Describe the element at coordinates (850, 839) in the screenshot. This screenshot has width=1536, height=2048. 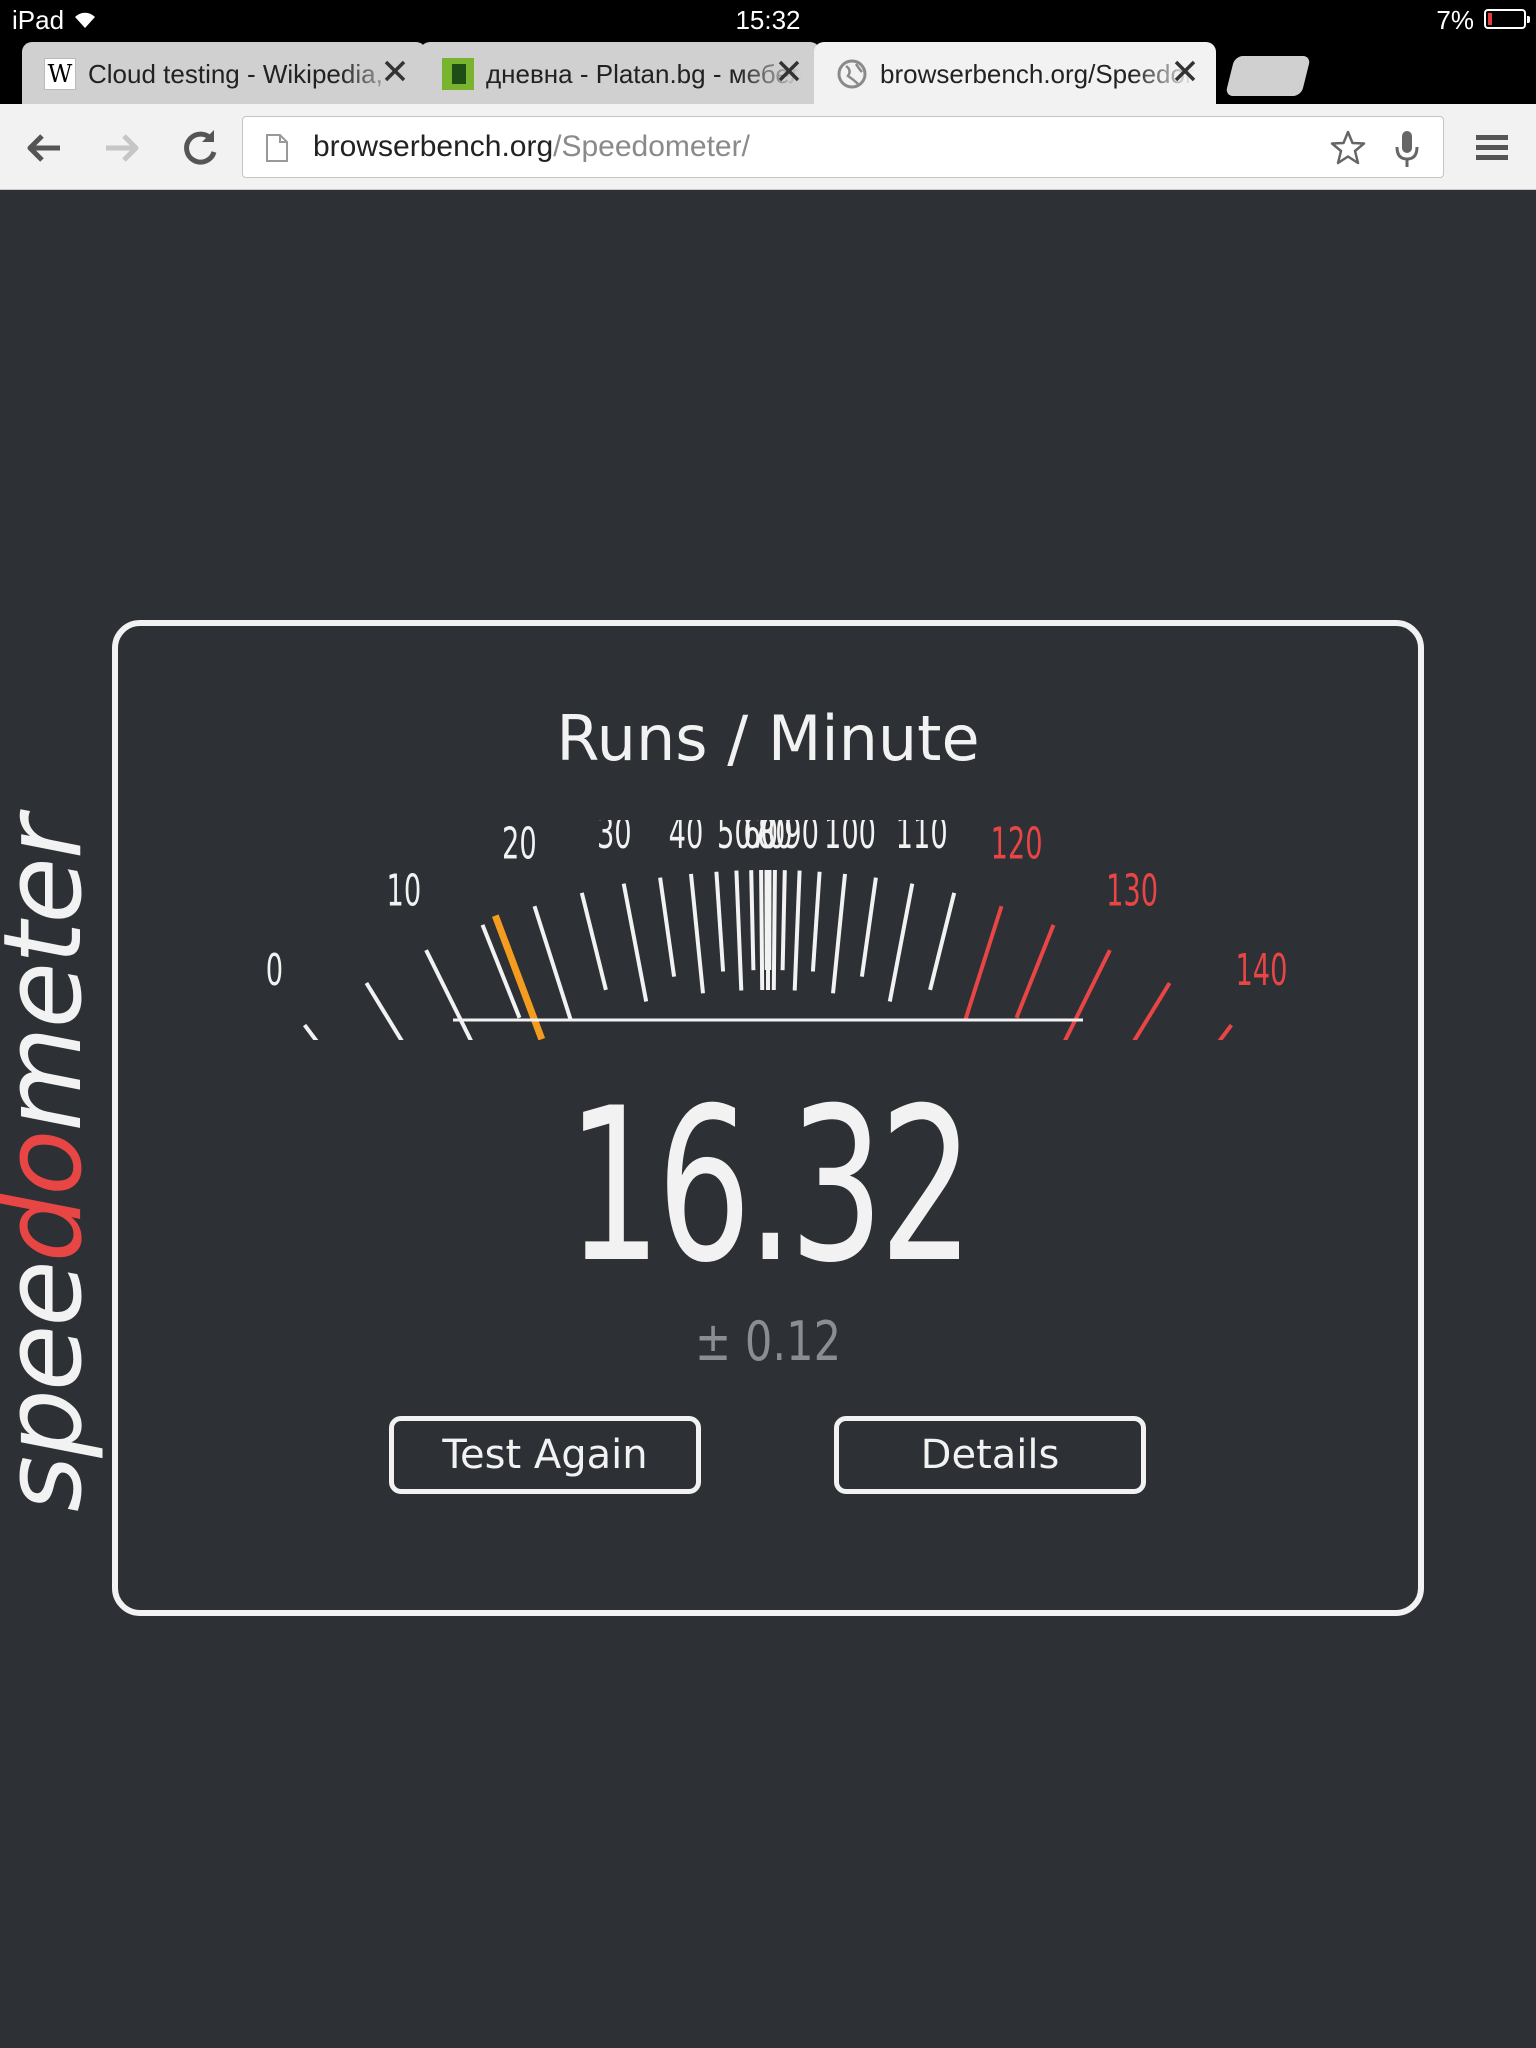
I see `gauge-label-10: 100` at that location.